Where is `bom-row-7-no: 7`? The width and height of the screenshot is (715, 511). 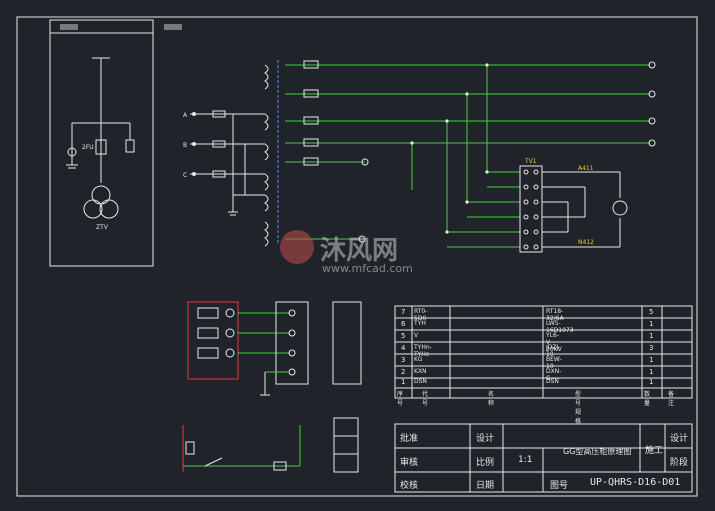
bom-row-7-no: 7 is located at coordinates (403, 312).